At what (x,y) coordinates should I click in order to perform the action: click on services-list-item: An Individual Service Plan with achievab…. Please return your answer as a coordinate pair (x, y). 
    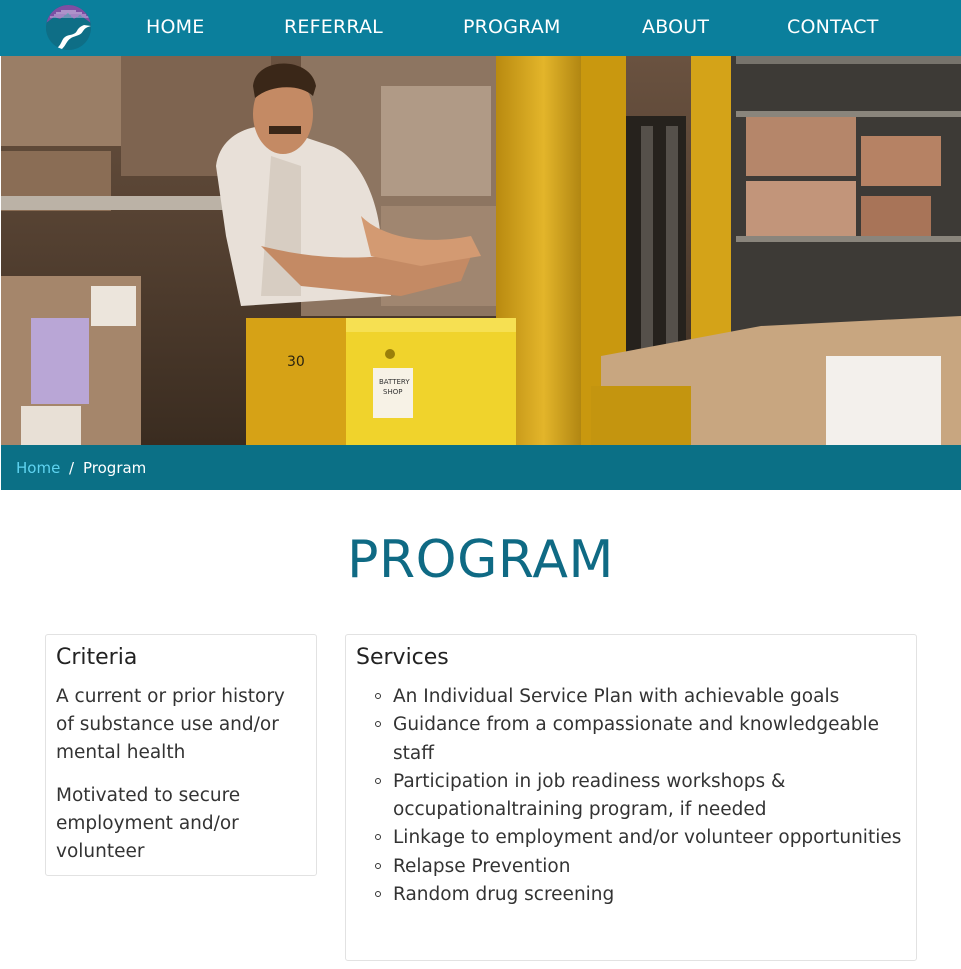
    Looking at the image, I should click on (633, 697).